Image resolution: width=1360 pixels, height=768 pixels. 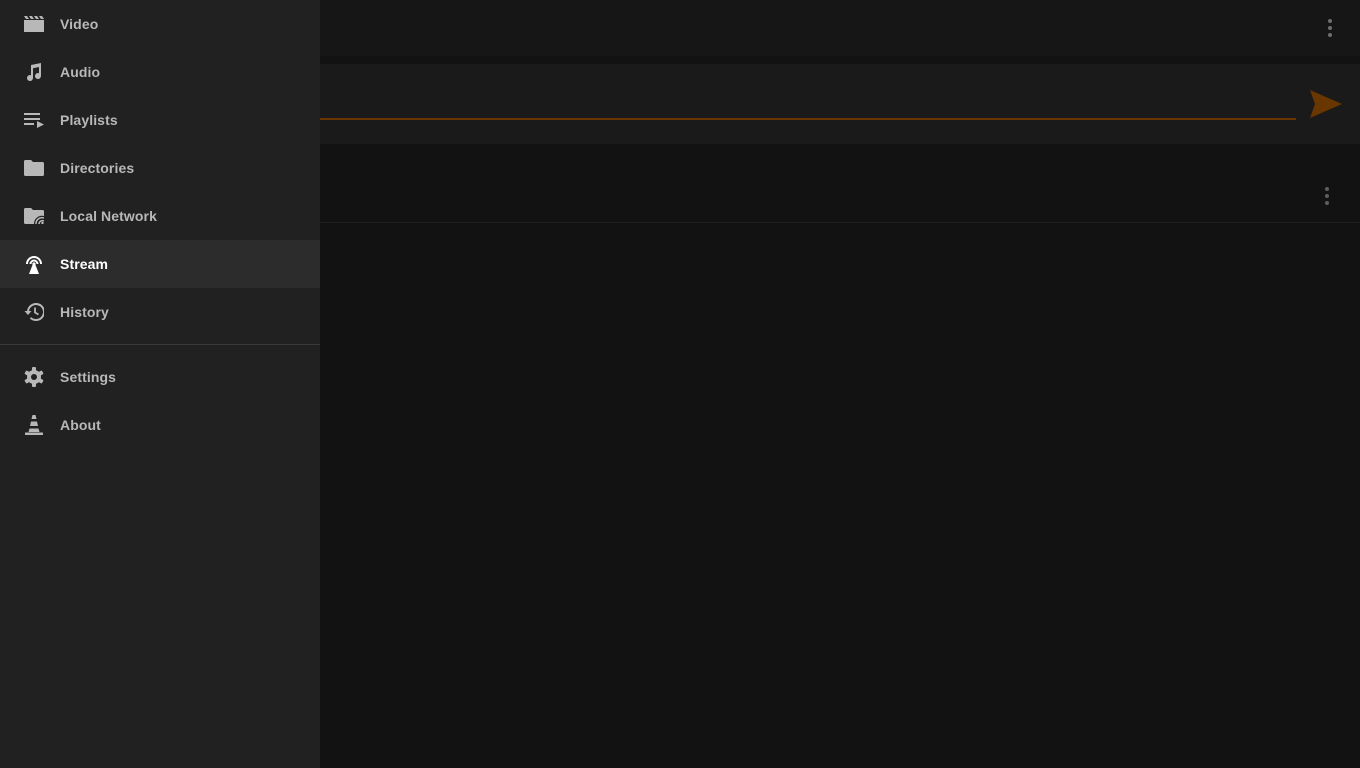 What do you see at coordinates (160, 72) in the screenshot?
I see `nav-item-audio: Audio` at bounding box center [160, 72].